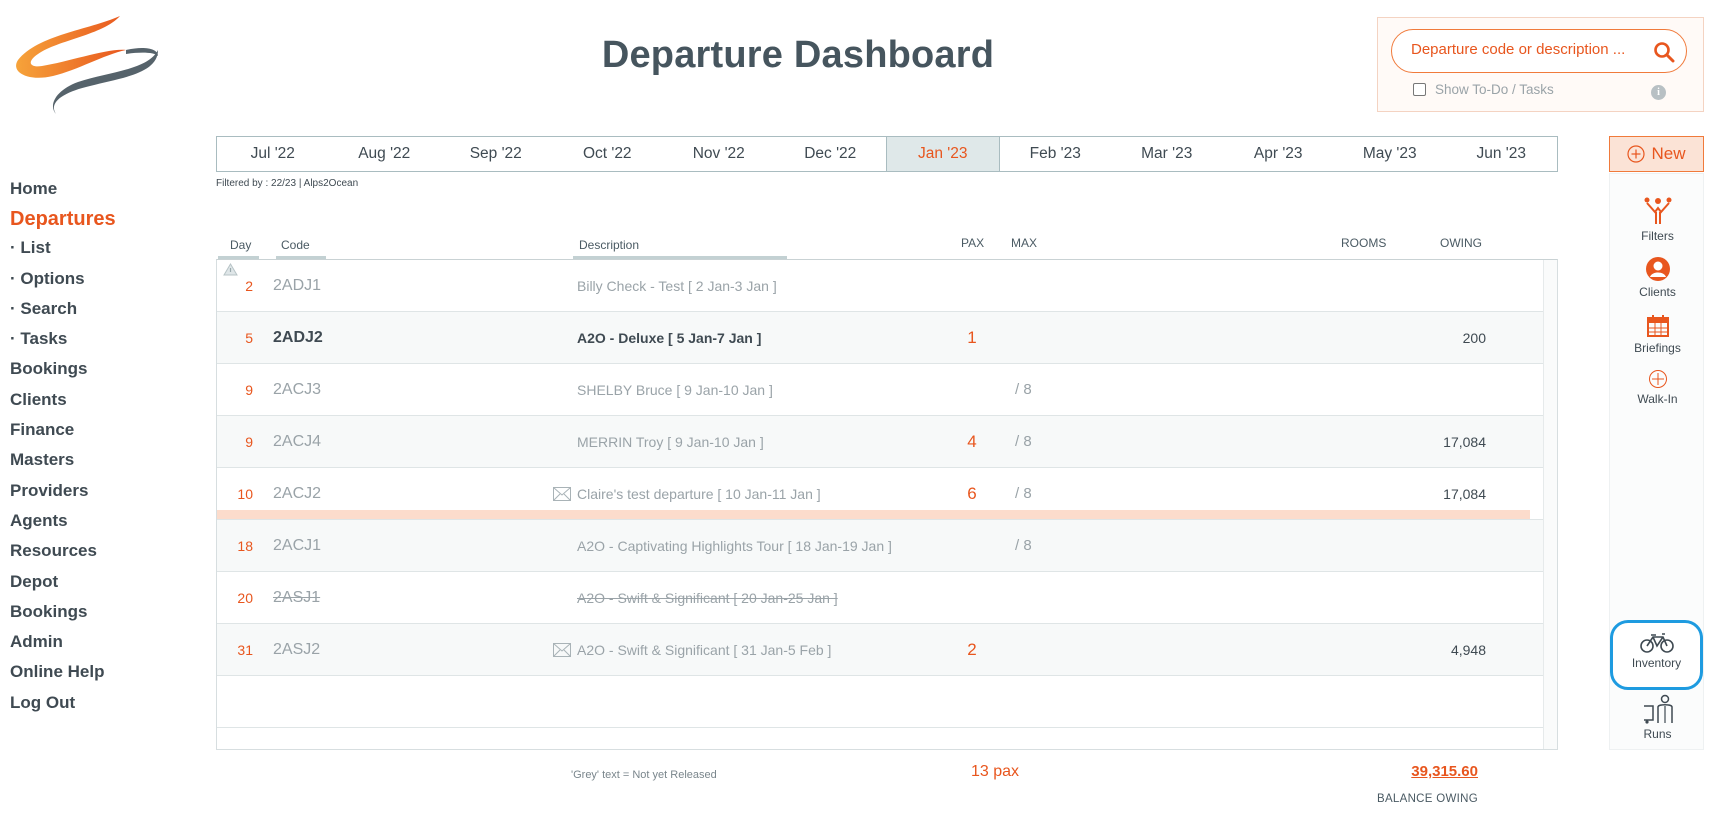 The height and width of the screenshot is (831, 1711). Describe the element at coordinates (95, 525) in the screenshot. I see `nav-agents: Agents` at that location.